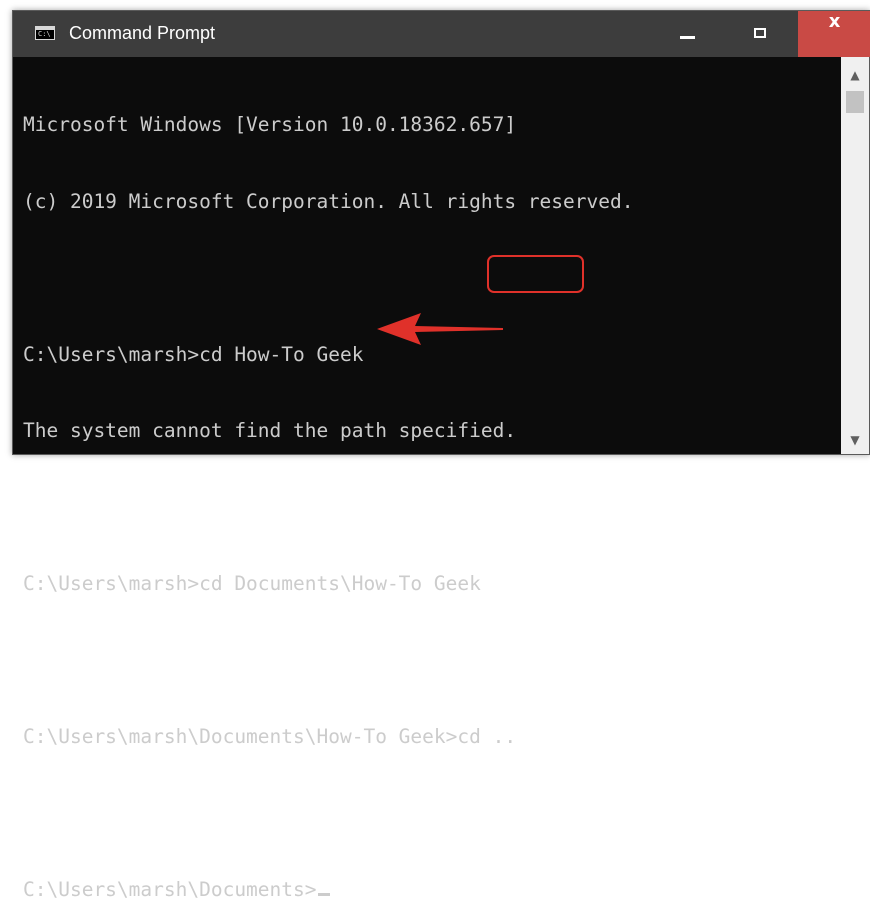 The height and width of the screenshot is (914, 870). What do you see at coordinates (855, 255) in the screenshot?
I see `vertical-scrollbar: ▲ ▼` at bounding box center [855, 255].